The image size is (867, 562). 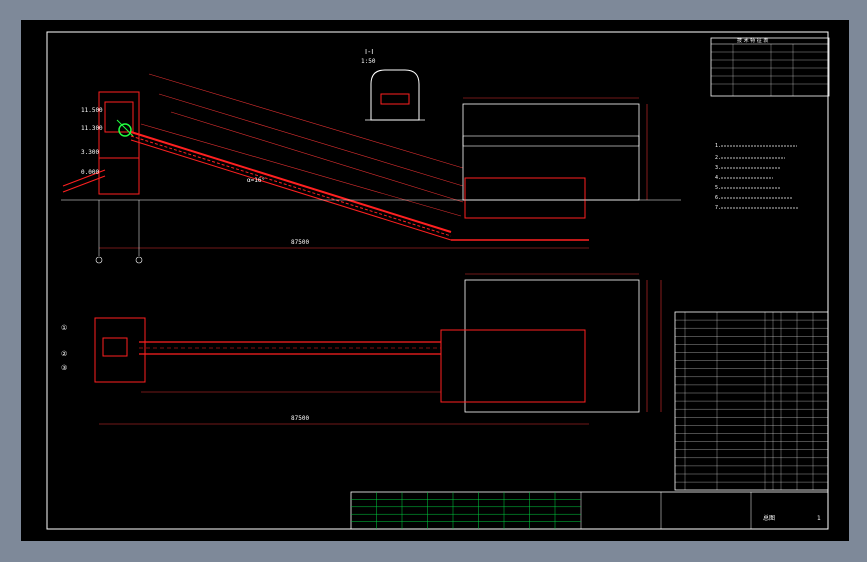 I want to click on belt-bottom-strand, so click(x=291, y=190).